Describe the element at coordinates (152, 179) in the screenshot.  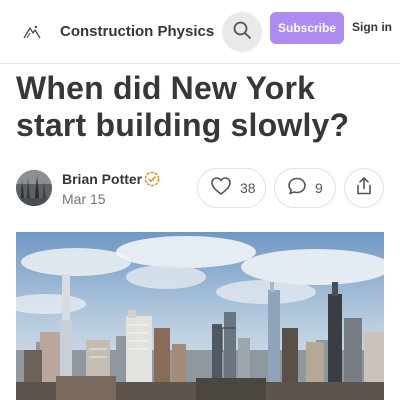
I see `verified-check-icon` at that location.